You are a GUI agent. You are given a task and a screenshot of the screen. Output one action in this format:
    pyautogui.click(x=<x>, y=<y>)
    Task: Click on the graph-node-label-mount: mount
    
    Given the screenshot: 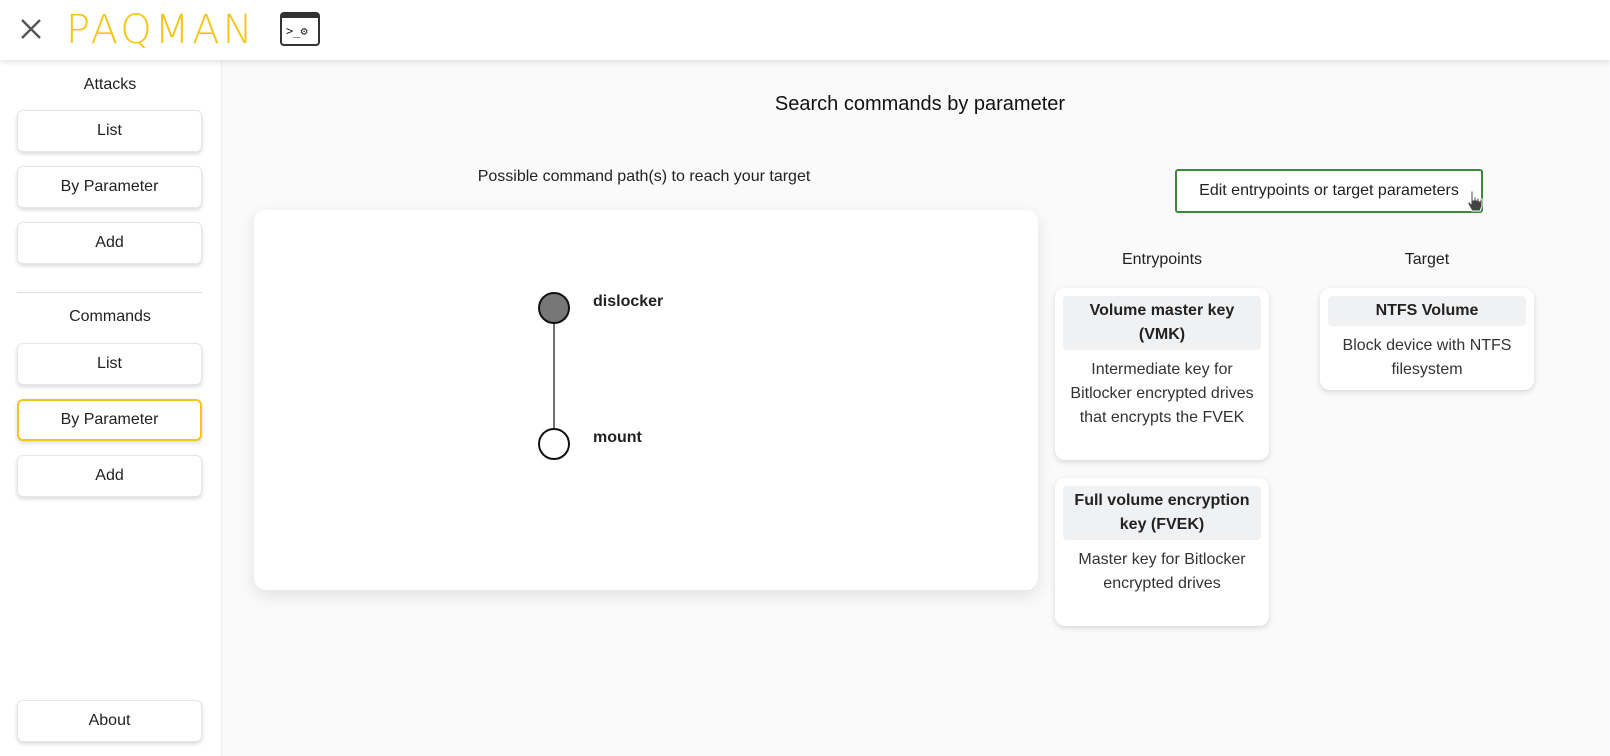 What is the action you would take?
    pyautogui.click(x=617, y=437)
    